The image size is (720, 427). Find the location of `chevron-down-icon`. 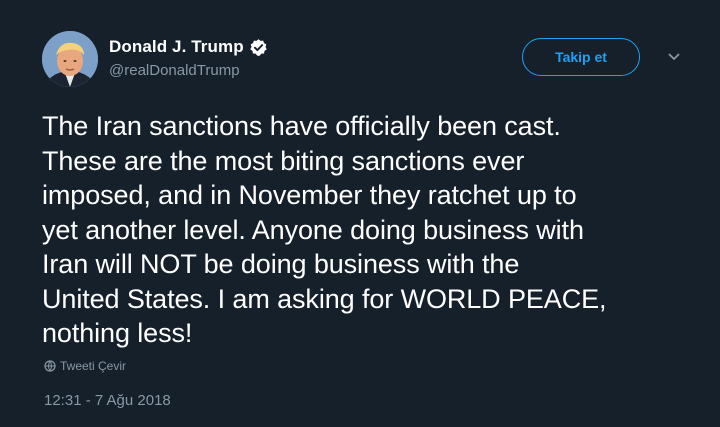

chevron-down-icon is located at coordinates (674, 57).